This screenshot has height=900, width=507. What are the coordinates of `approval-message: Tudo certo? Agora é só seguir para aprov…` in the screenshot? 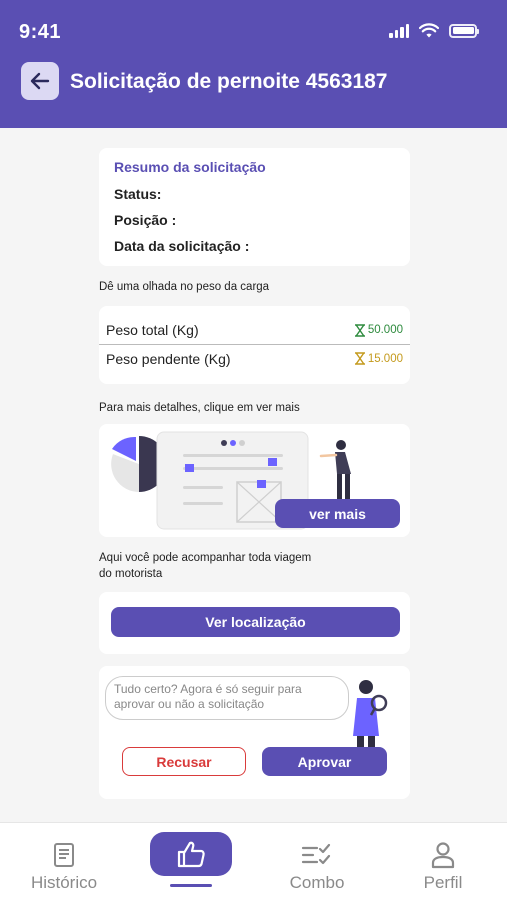 It's located at (227, 698).